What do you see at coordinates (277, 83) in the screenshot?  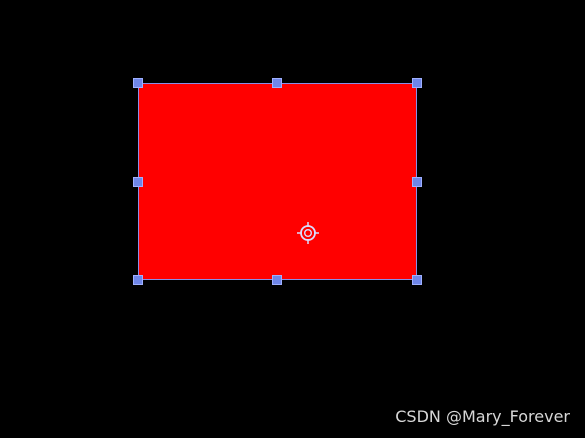 I see `top-middle-resize-handle` at bounding box center [277, 83].